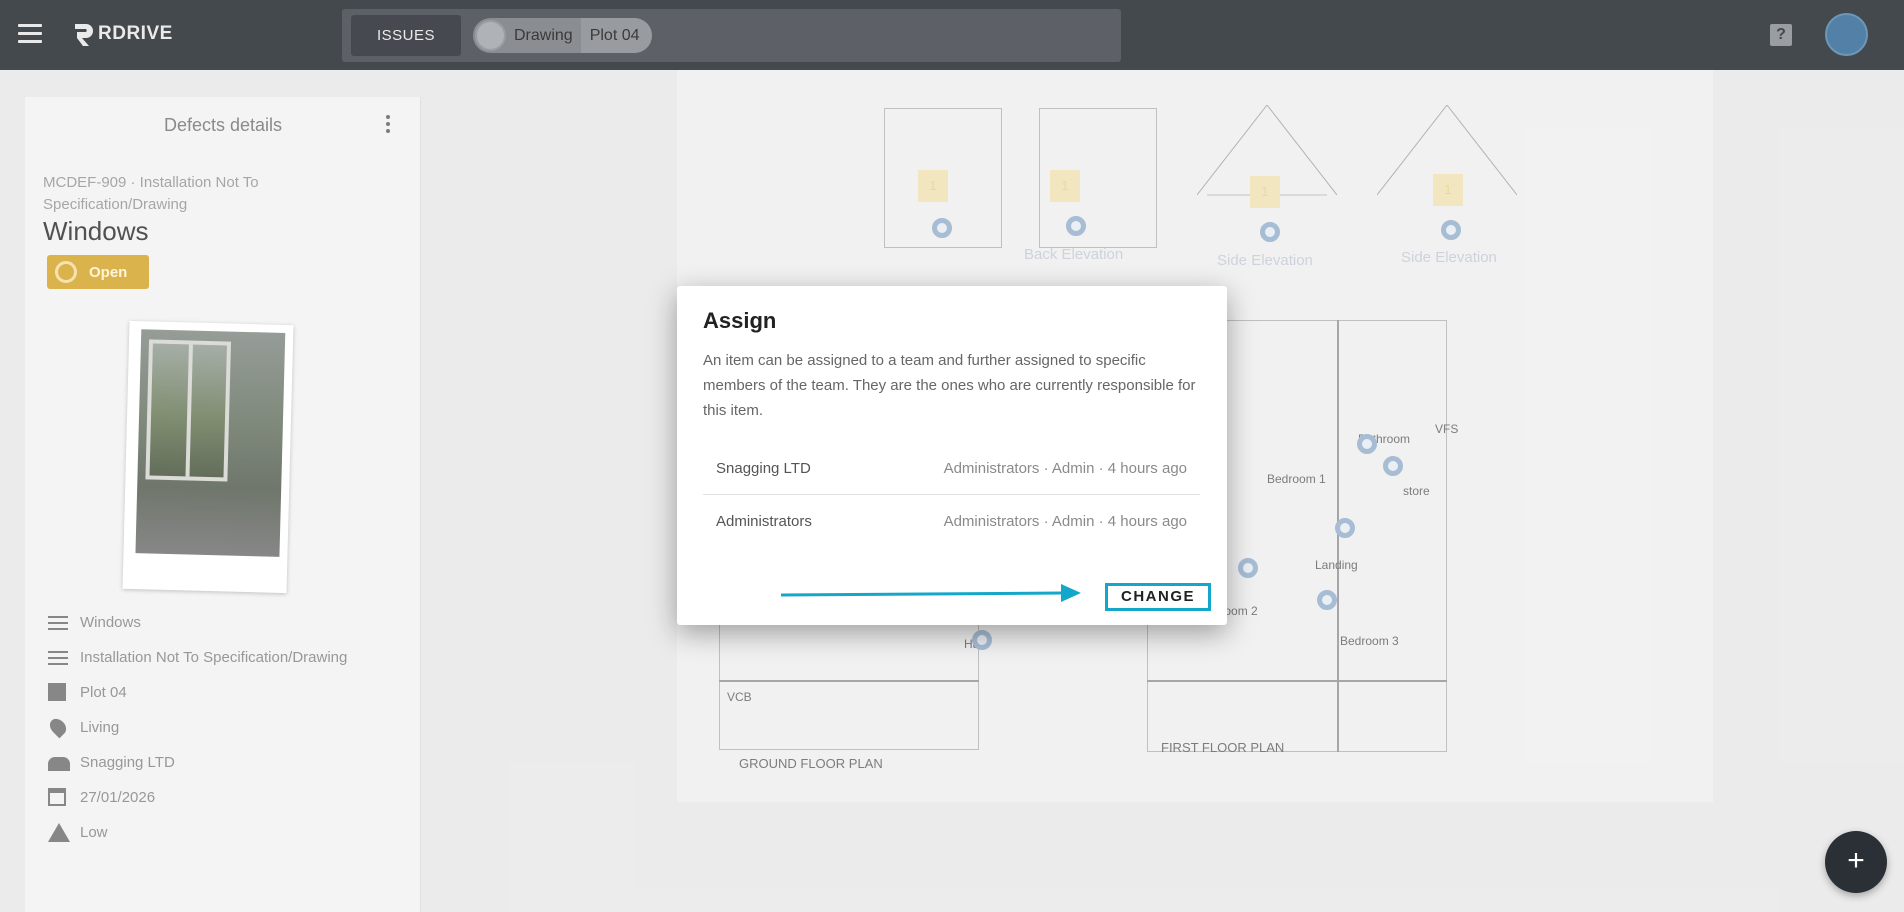 The width and height of the screenshot is (1904, 912). What do you see at coordinates (1158, 597) in the screenshot?
I see `change-button: CHANGE` at bounding box center [1158, 597].